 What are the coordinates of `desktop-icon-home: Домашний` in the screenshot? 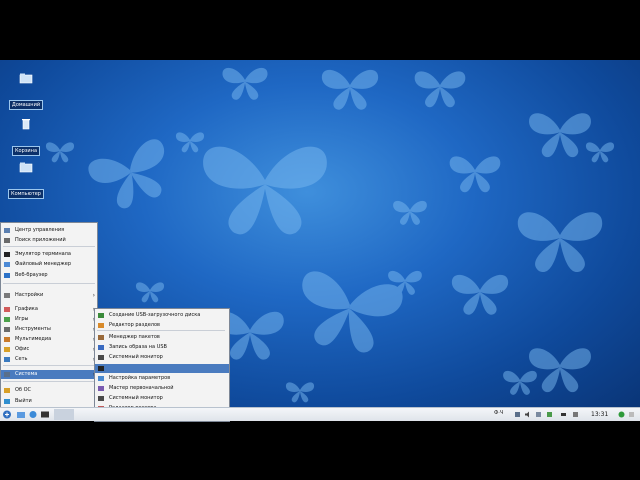 It's located at (26, 91).